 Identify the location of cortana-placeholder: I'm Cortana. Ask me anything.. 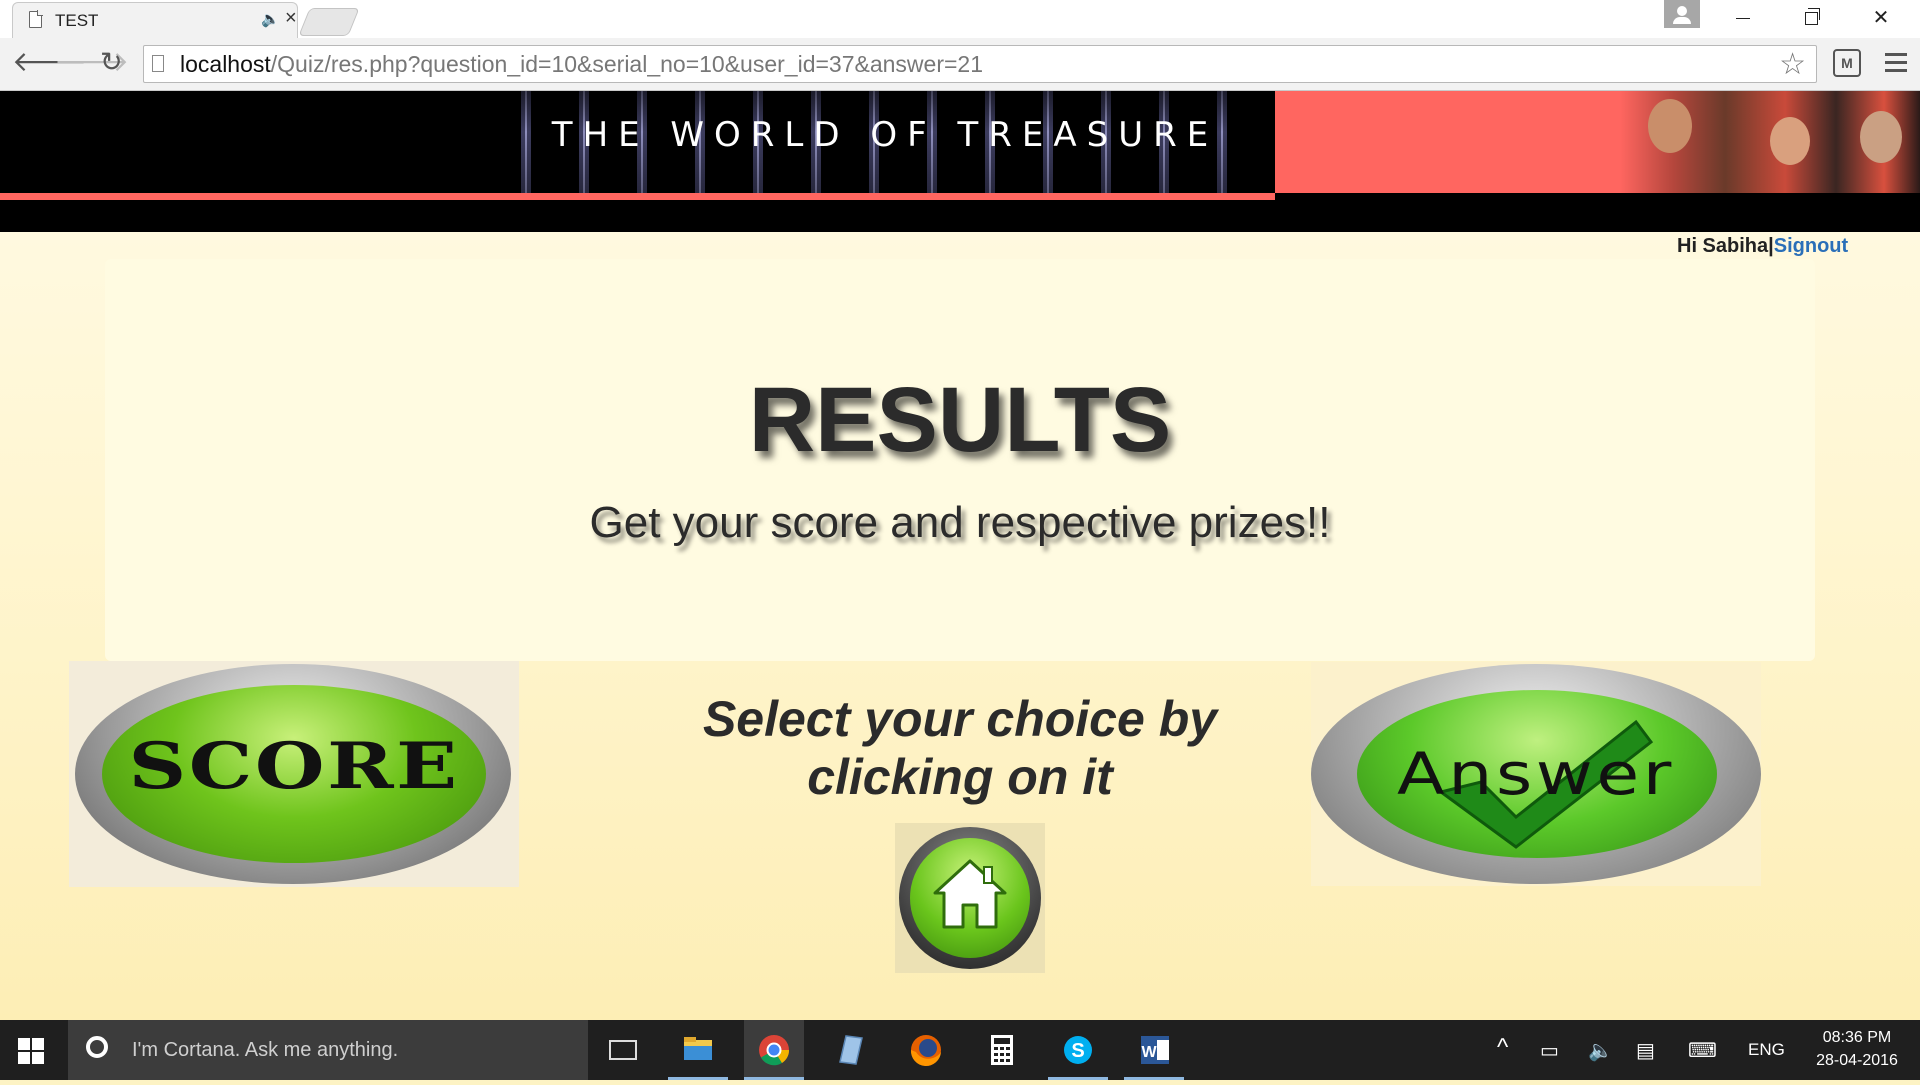
(265, 1050).